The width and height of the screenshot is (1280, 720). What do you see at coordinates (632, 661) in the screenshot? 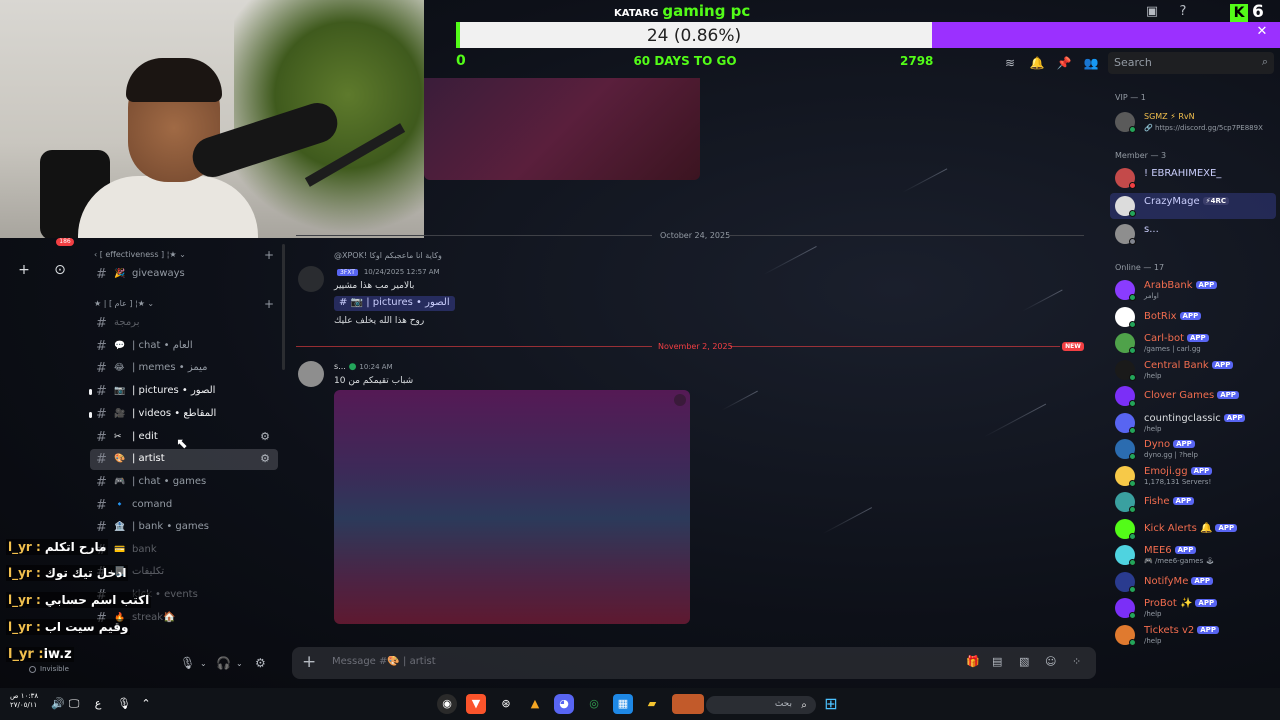
I see `message-input` at bounding box center [632, 661].